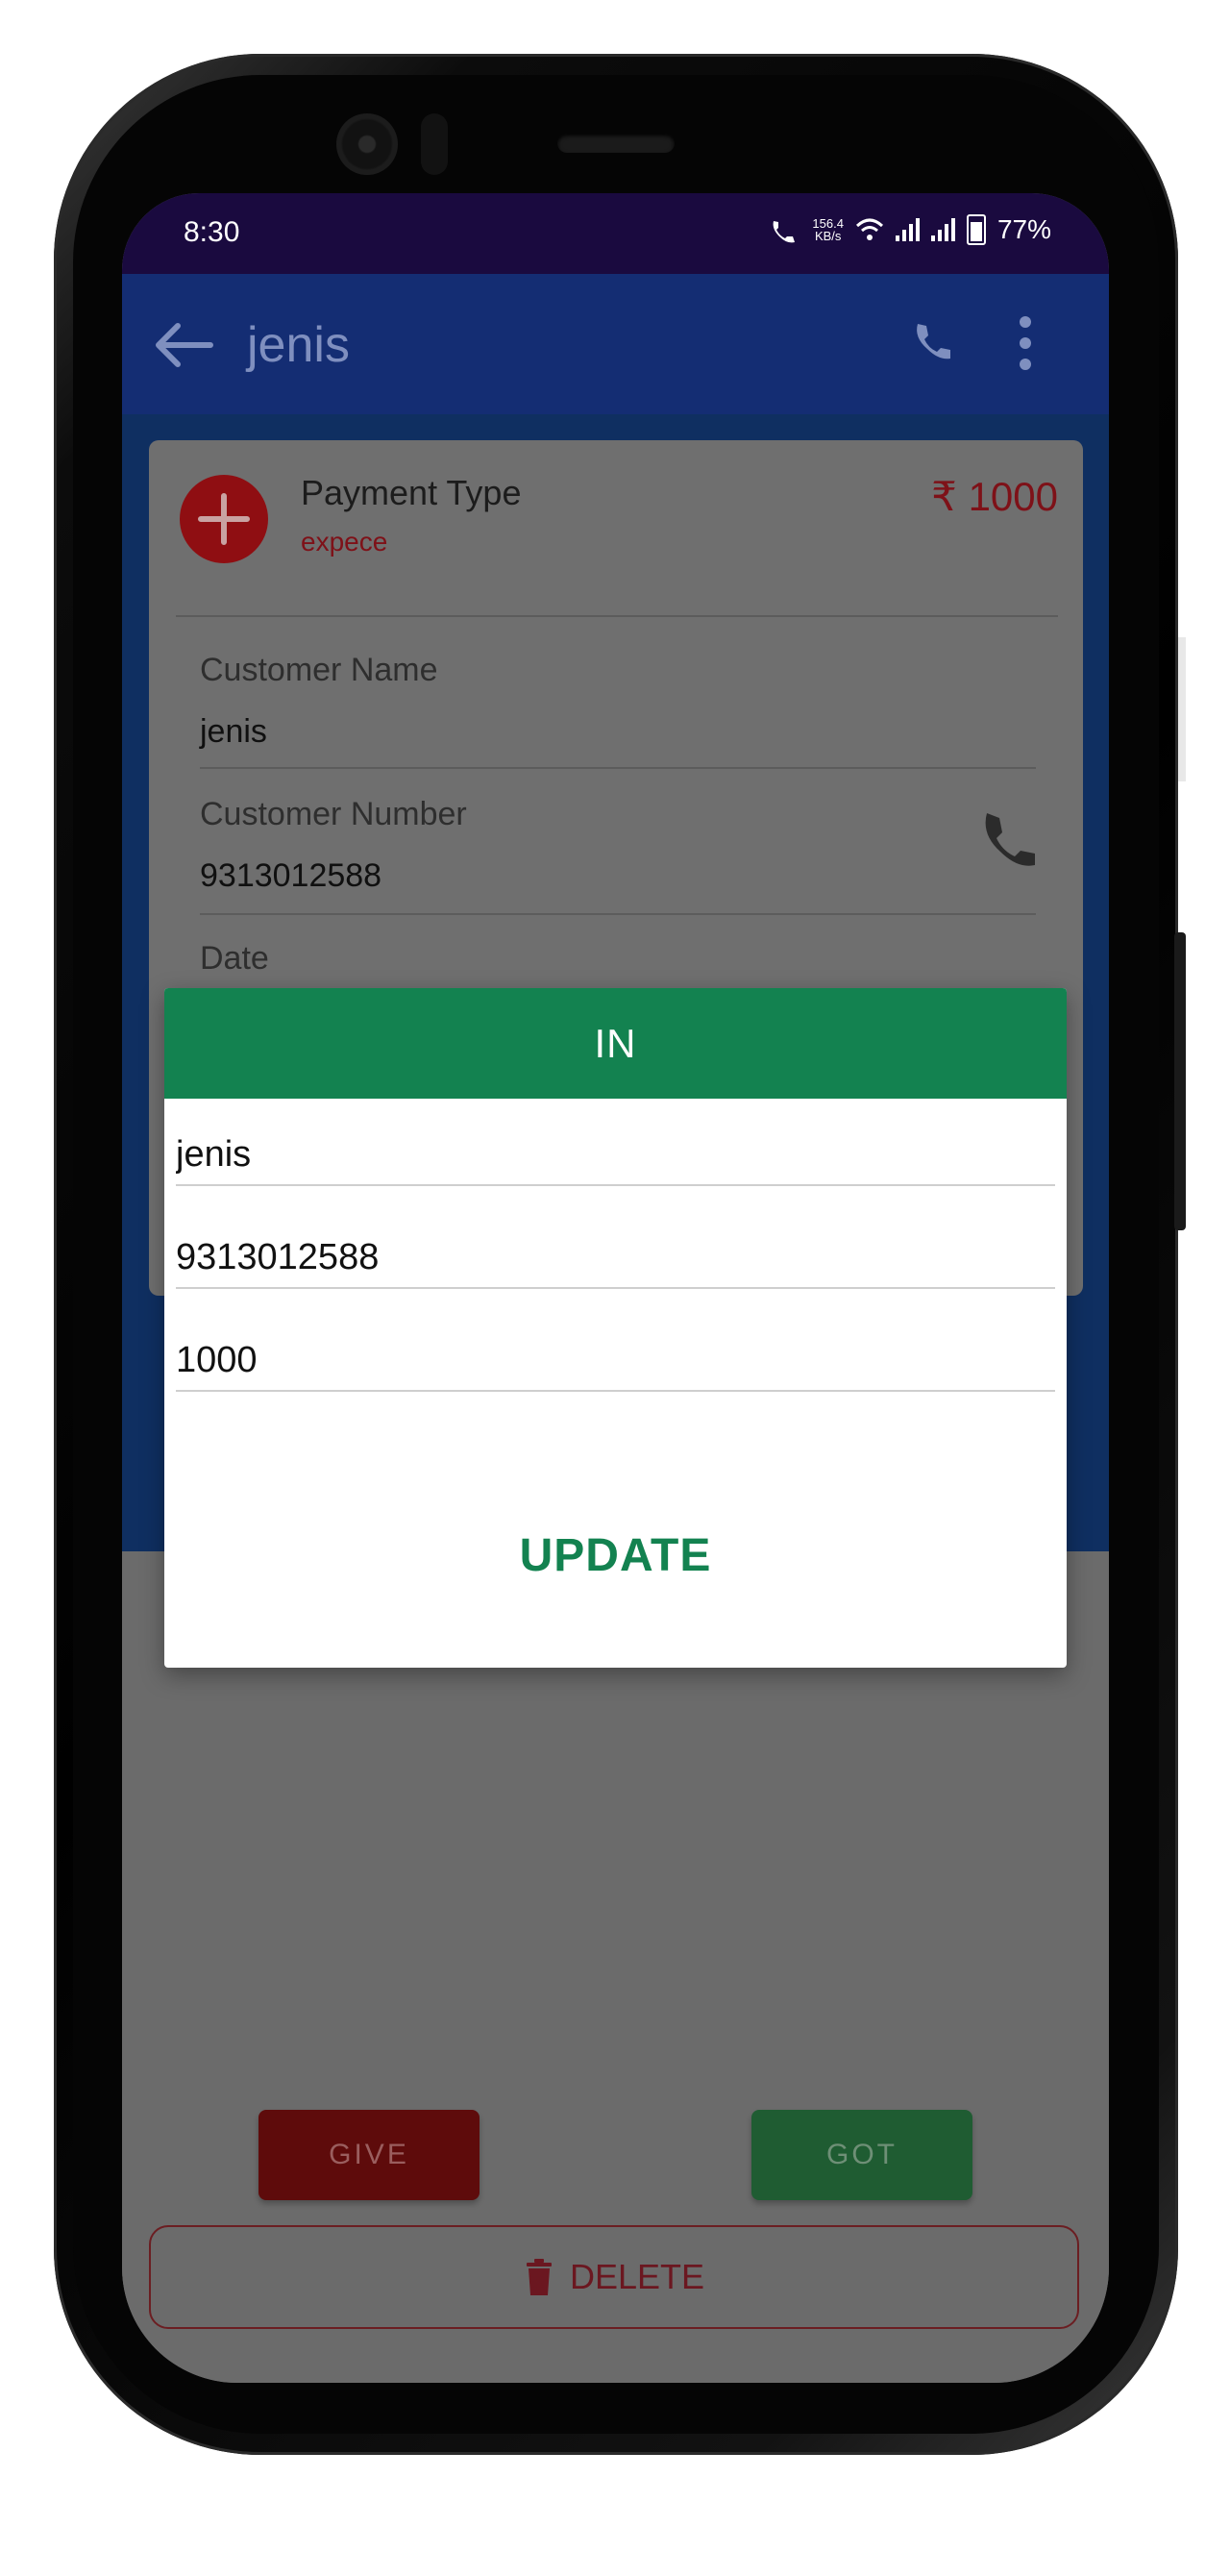  I want to click on date-label: Date, so click(235, 958).